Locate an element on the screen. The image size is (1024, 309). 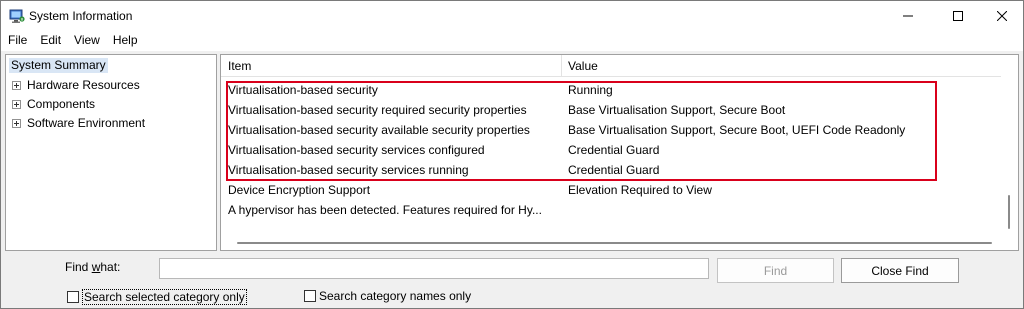
find-what-input is located at coordinates (434, 268).